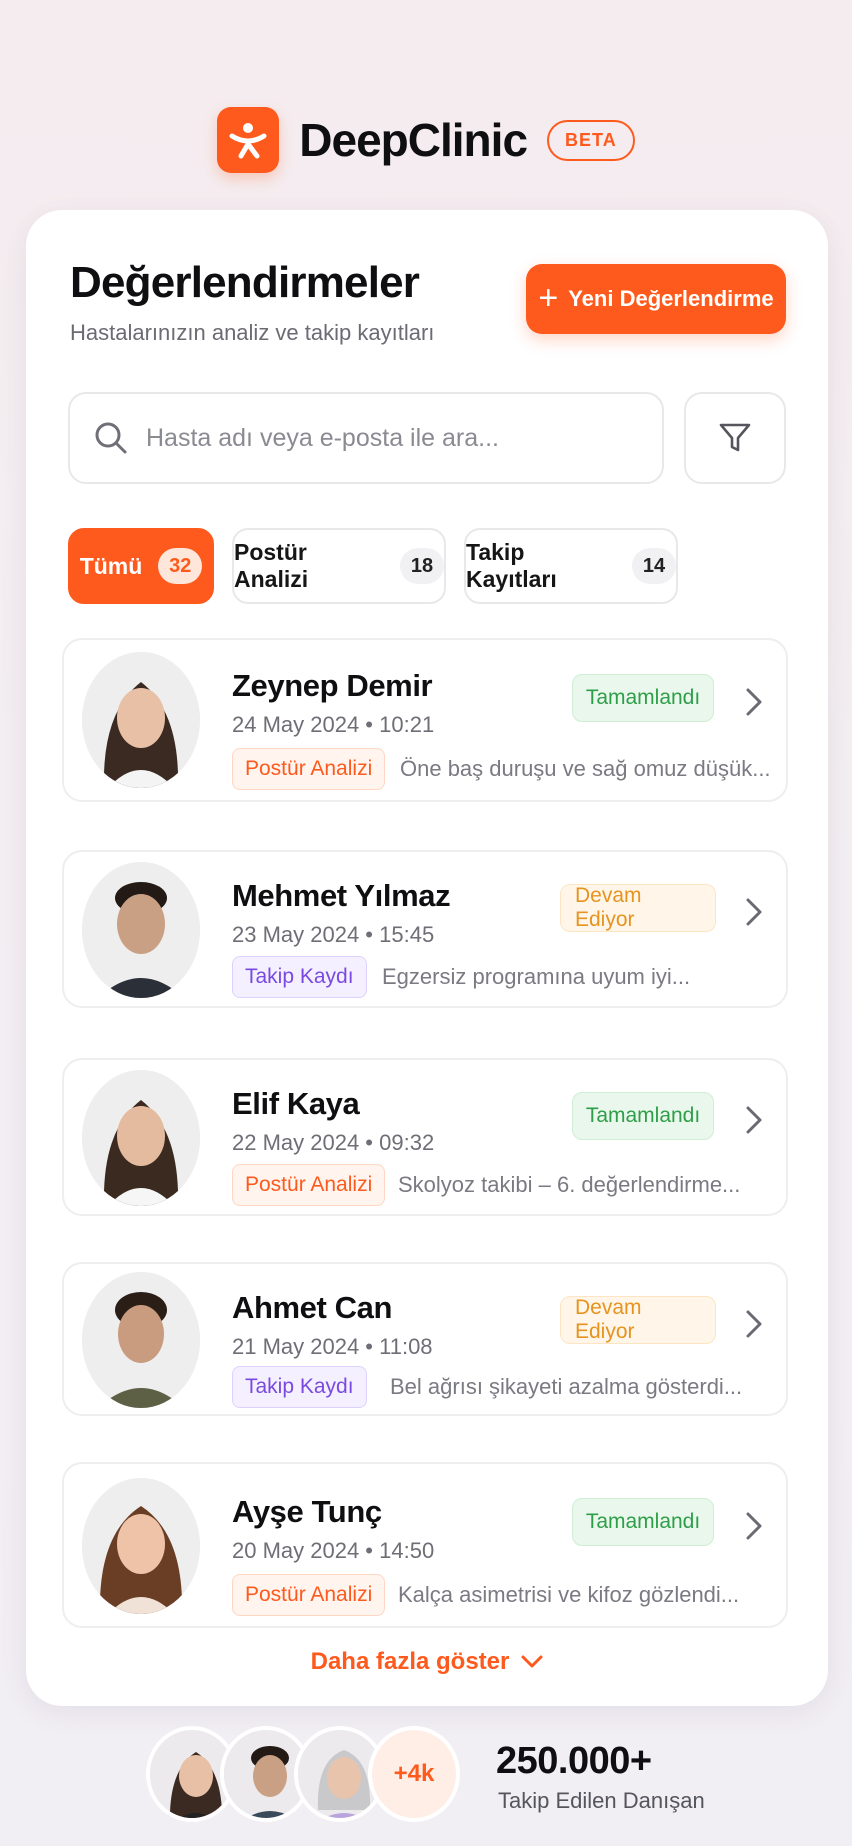  I want to click on assessment-date: 23 May 2024 • 15:45, so click(333, 934).